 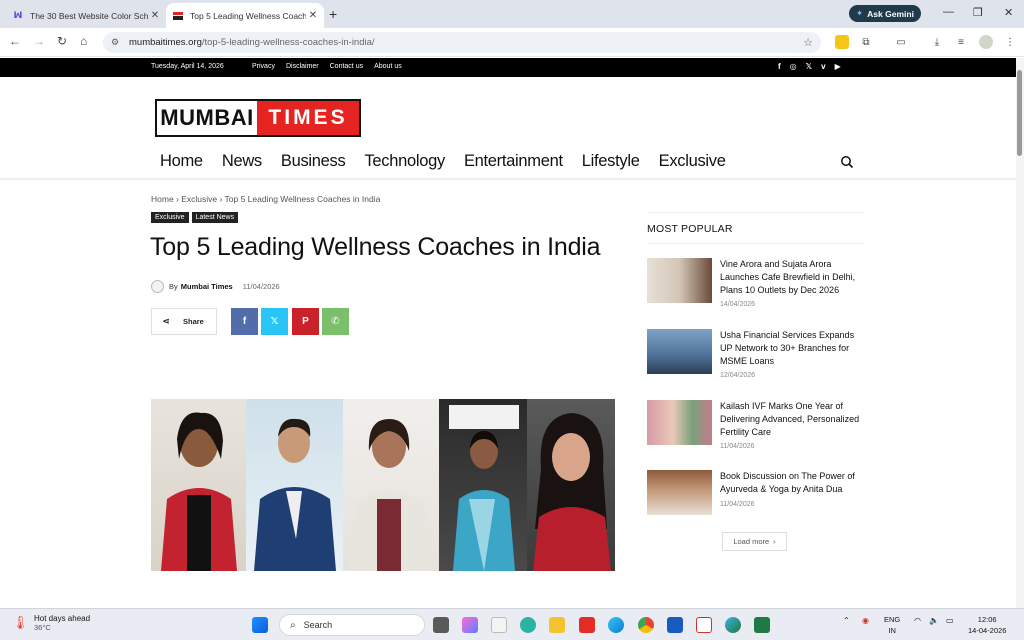 What do you see at coordinates (675, 625) in the screenshot?
I see `word-icon` at bounding box center [675, 625].